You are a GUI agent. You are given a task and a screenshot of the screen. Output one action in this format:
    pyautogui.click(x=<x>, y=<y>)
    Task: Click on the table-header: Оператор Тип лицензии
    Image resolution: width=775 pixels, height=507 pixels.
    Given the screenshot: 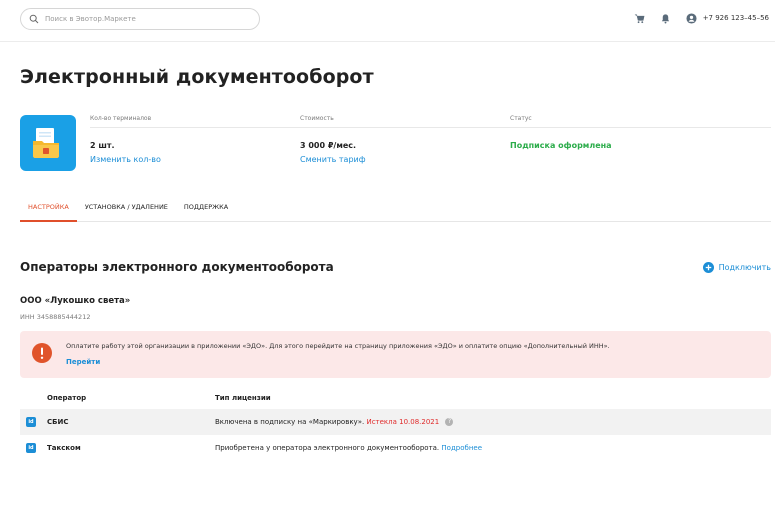 What is the action you would take?
    pyautogui.click(x=395, y=398)
    